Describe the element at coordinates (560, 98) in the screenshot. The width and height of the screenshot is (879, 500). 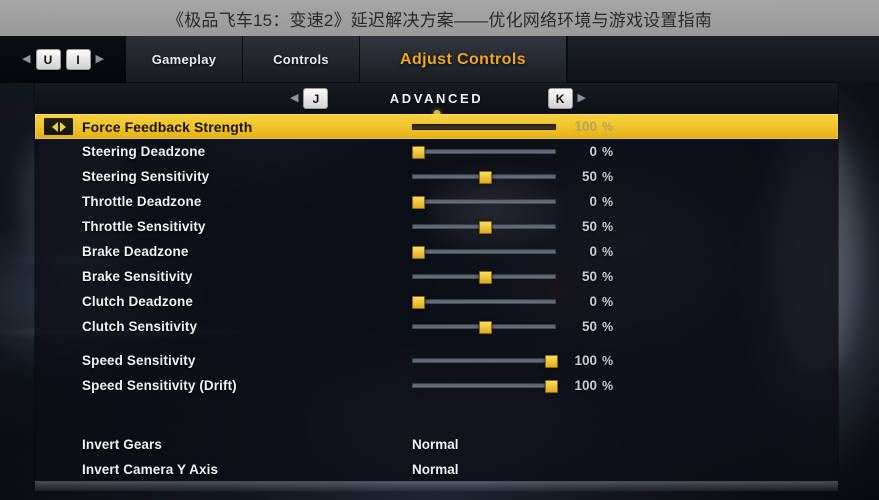
I see `key-k: K` at that location.